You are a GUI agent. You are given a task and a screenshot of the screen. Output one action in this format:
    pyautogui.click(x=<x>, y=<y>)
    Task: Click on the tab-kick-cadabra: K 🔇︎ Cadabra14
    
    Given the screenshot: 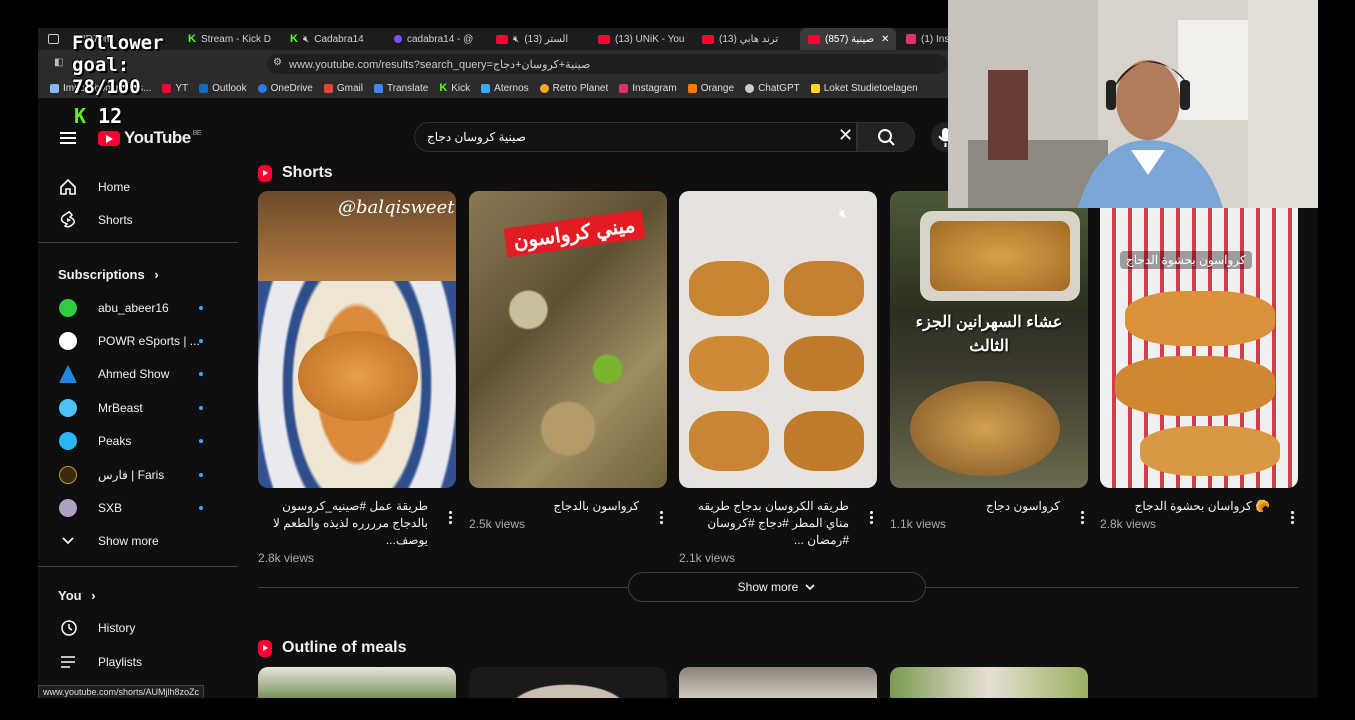 What is the action you would take?
    pyautogui.click(x=335, y=39)
    